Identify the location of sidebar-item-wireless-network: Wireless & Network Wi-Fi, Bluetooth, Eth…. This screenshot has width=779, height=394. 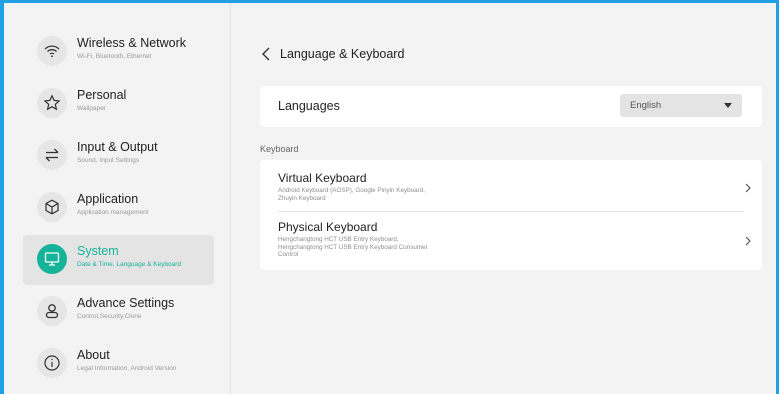
(118, 52).